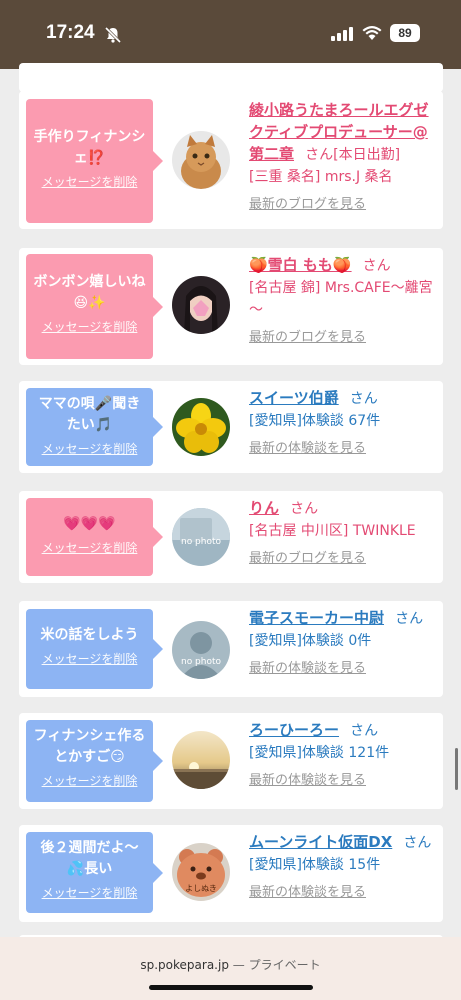 The image size is (461, 1000). I want to click on list-item-partial, so click(231, 77).